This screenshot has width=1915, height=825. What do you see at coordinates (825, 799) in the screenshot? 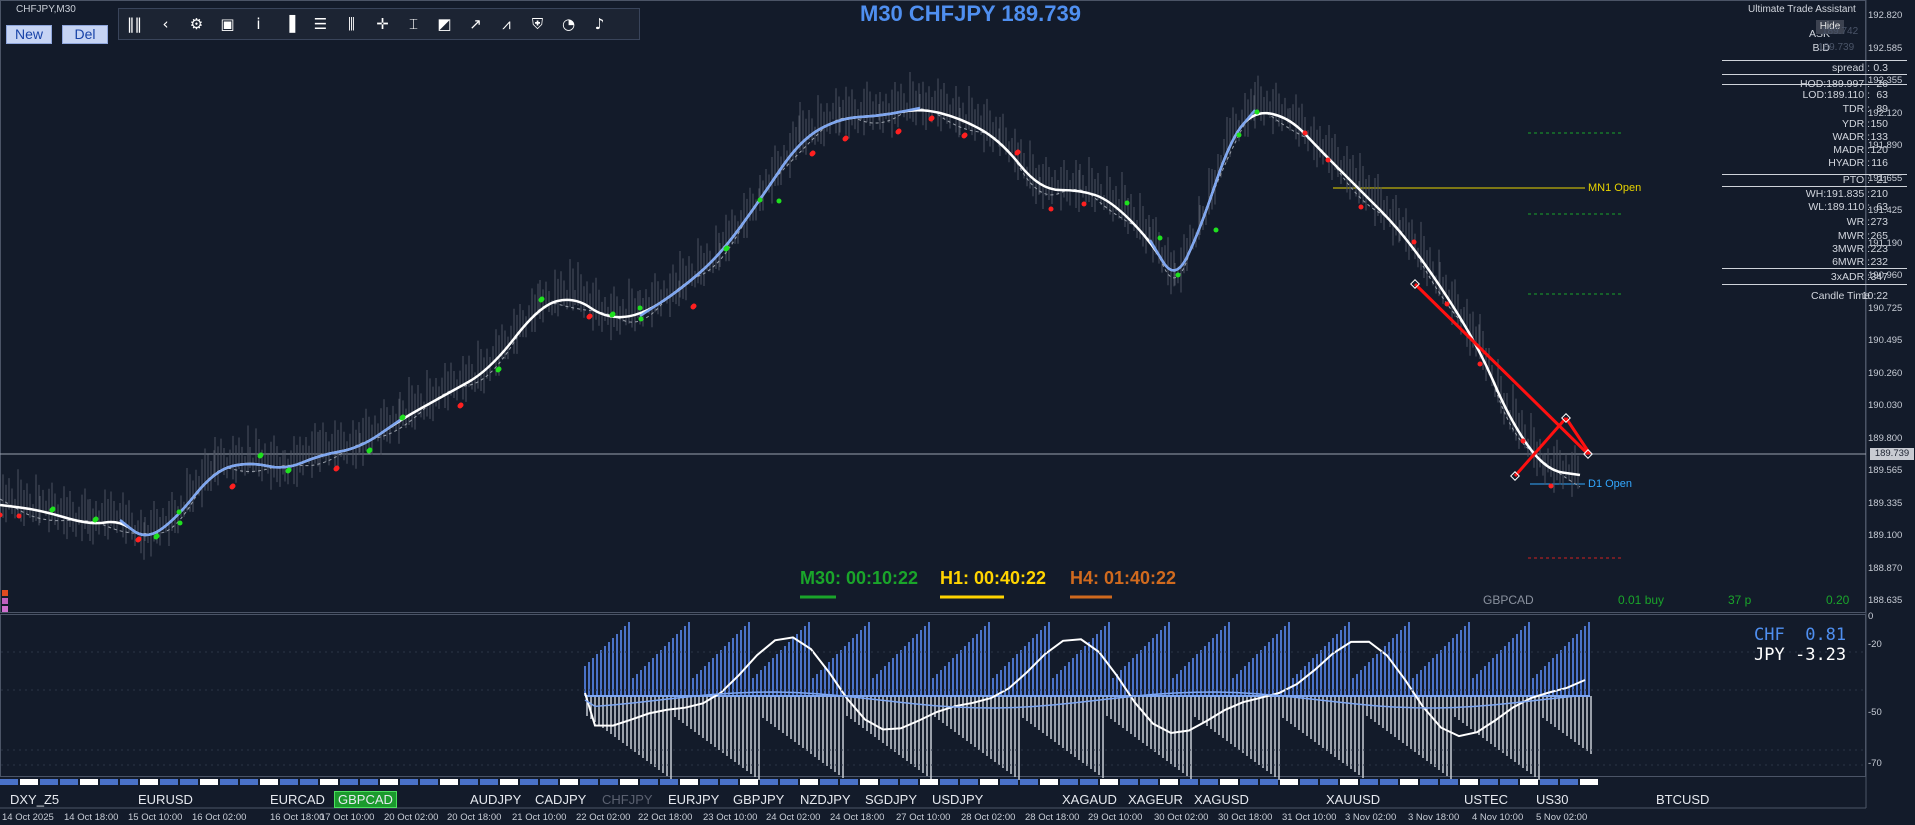
I see `symbol-tab: NZDJPY` at bounding box center [825, 799].